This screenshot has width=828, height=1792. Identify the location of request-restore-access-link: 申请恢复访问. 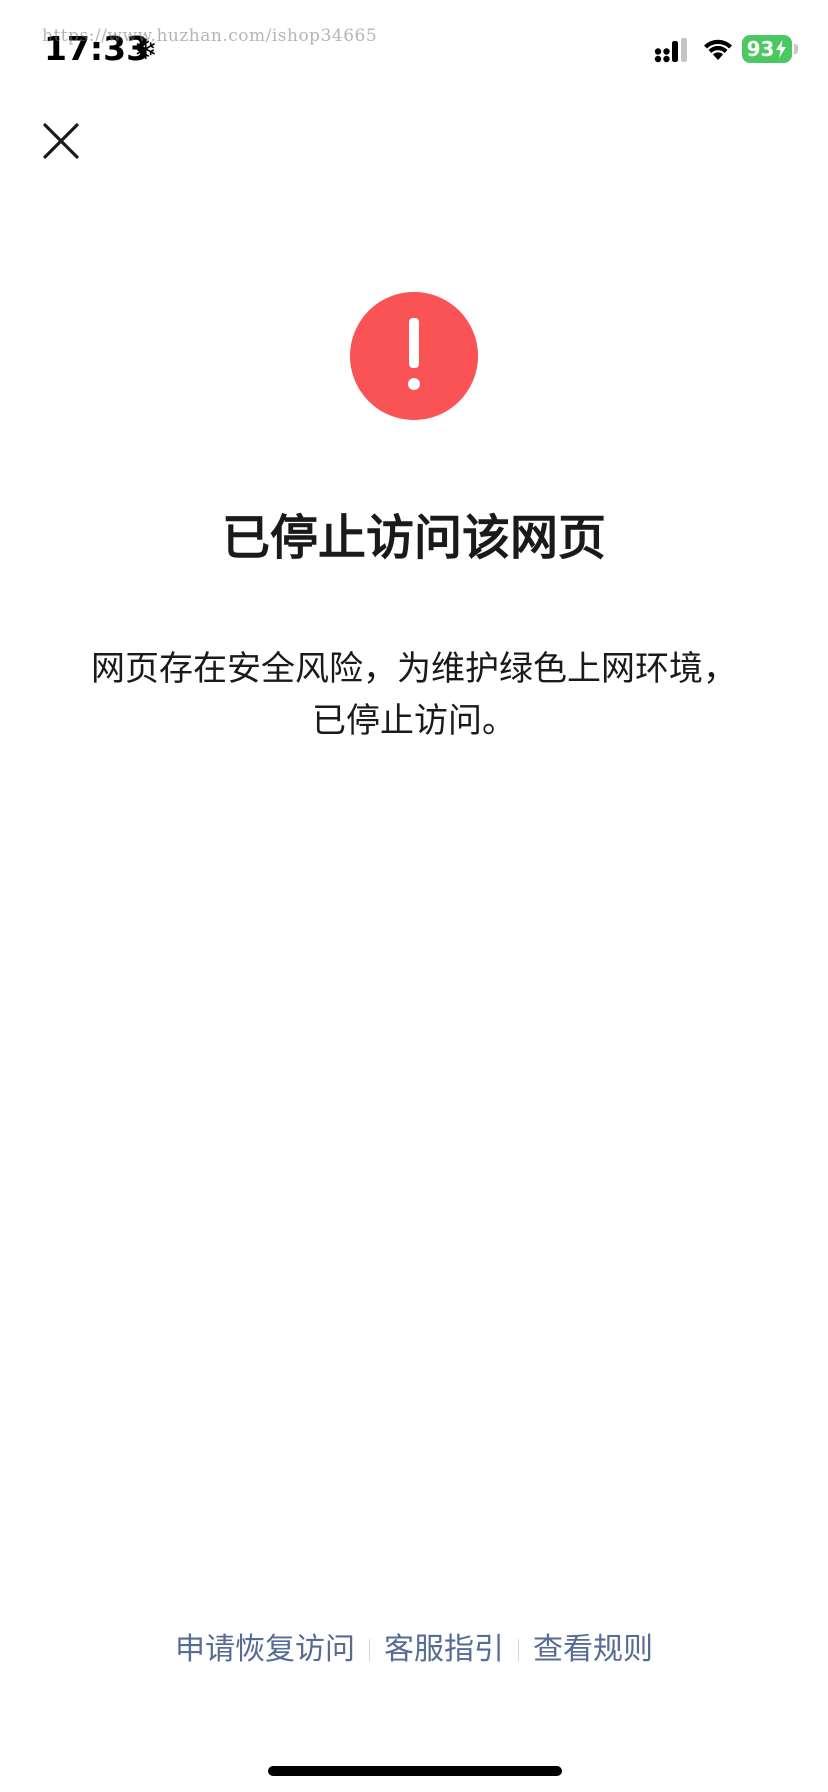
(265, 1650).